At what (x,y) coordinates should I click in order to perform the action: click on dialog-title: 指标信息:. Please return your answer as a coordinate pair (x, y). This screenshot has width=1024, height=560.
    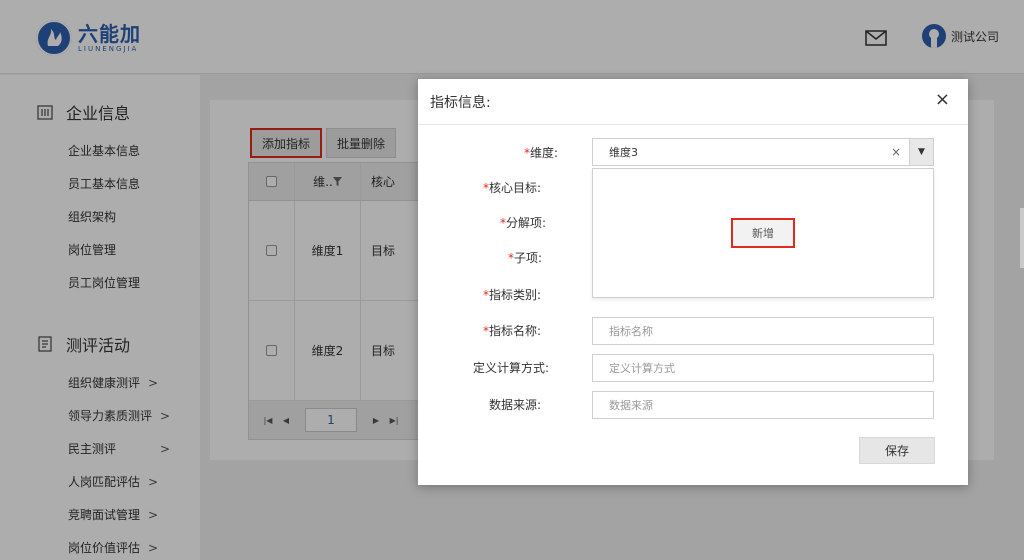
    Looking at the image, I should click on (460, 102).